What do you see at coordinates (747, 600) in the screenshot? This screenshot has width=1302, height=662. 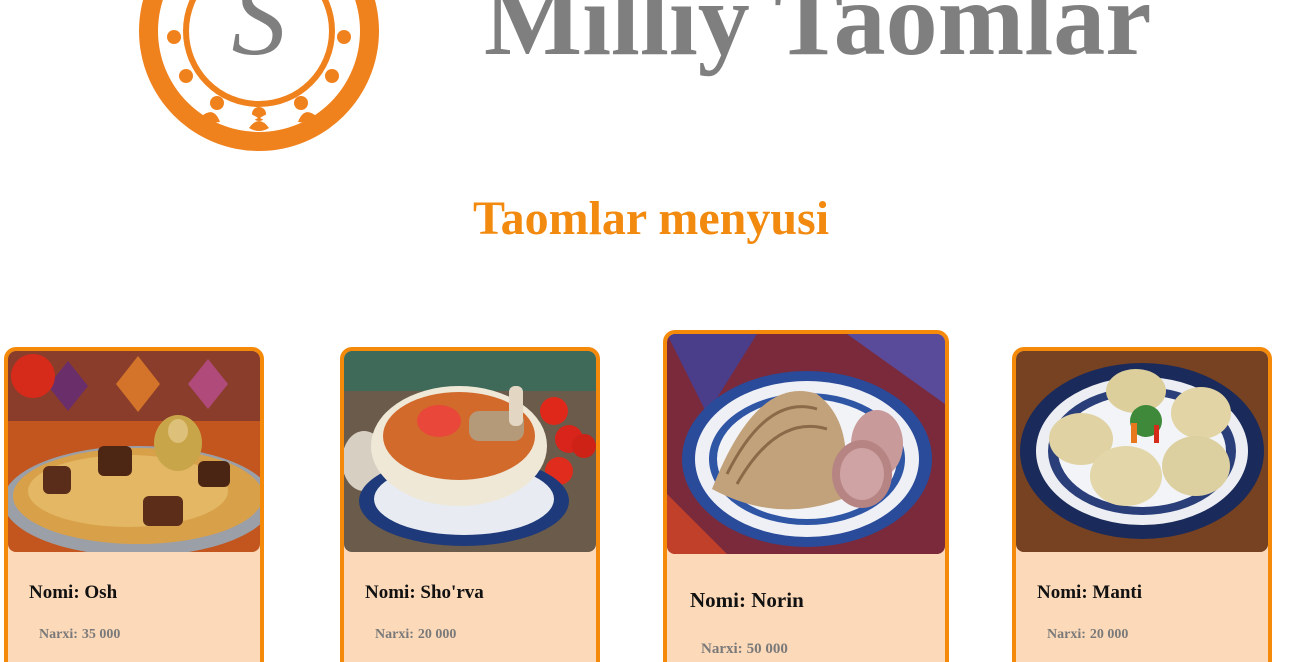 I see `food-name: Nomi: Norin` at bounding box center [747, 600].